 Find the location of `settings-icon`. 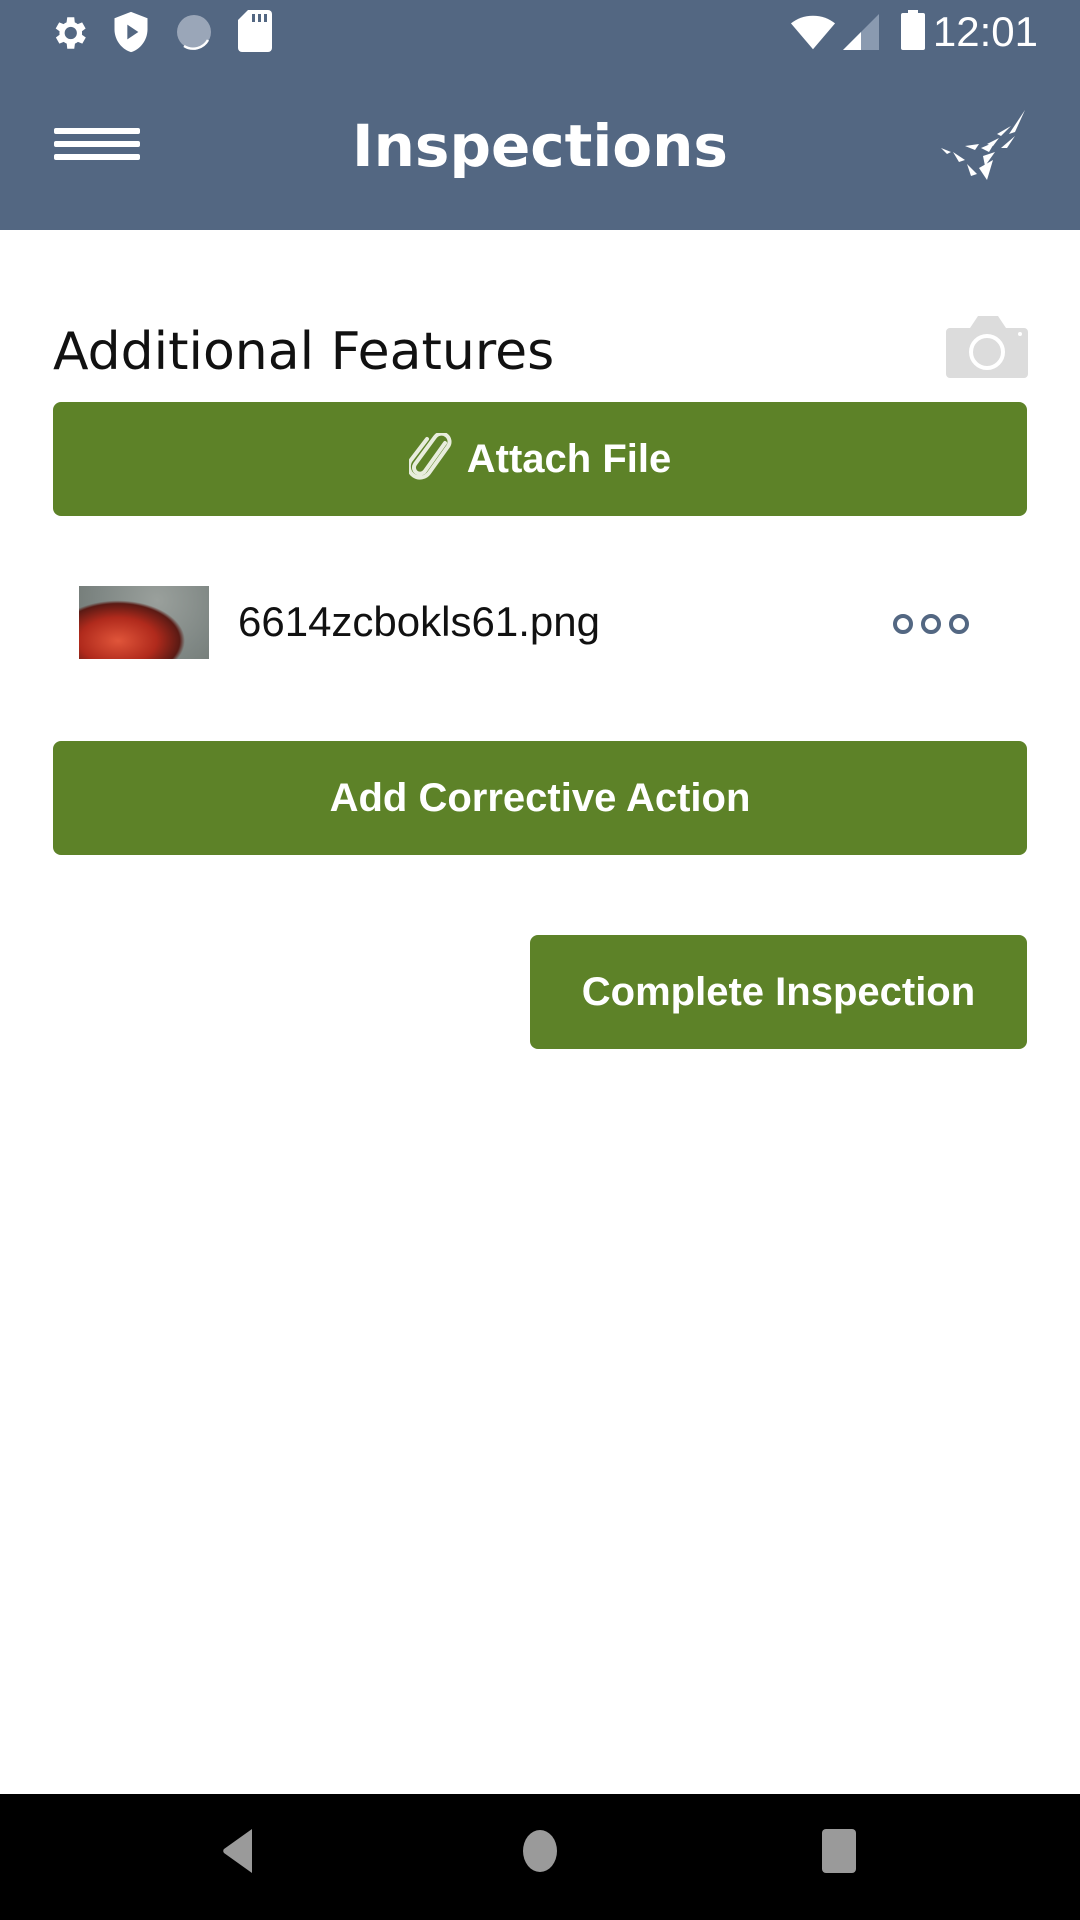

settings-icon is located at coordinates (70, 33).